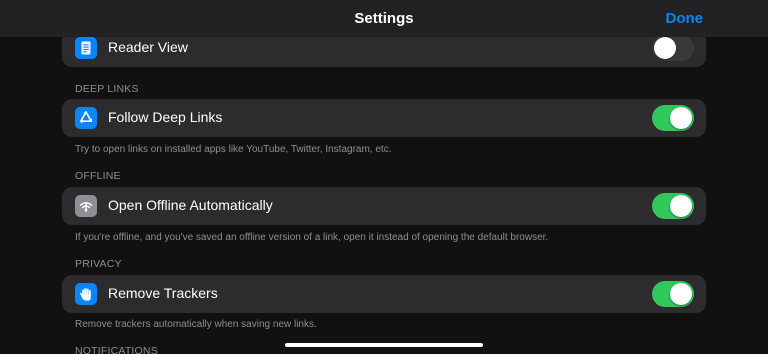  Describe the element at coordinates (107, 89) in the screenshot. I see `deep-links-section-header: DEEP LINKS` at that location.